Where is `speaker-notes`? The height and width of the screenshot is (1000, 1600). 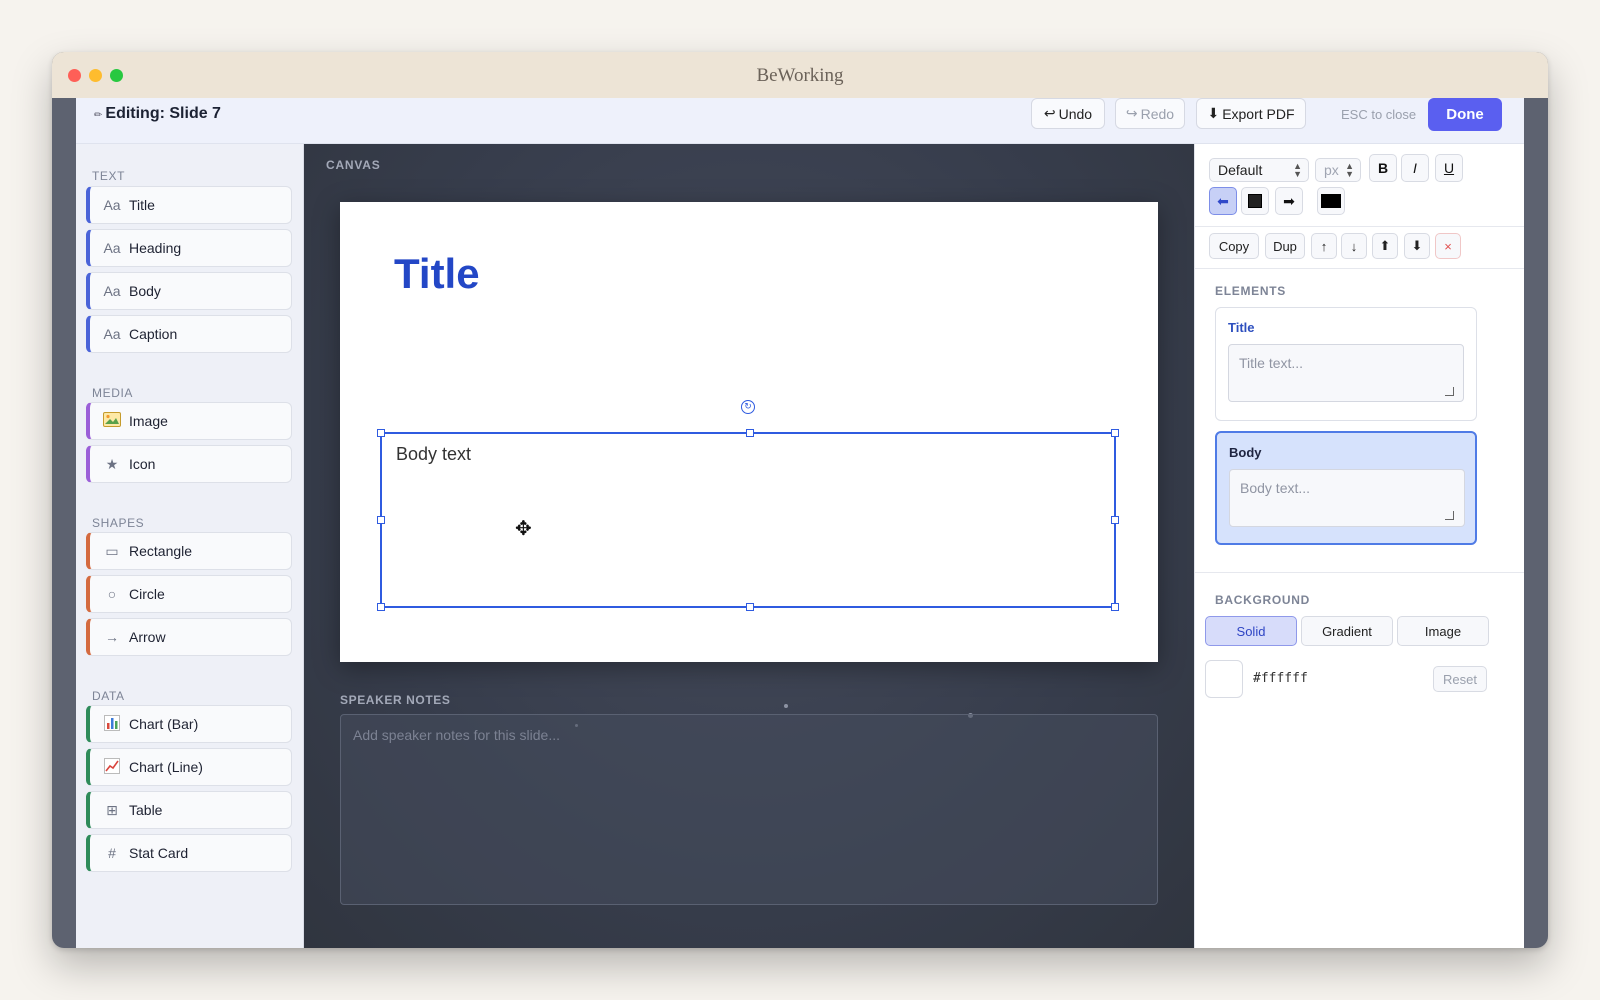
speaker-notes is located at coordinates (749, 809).